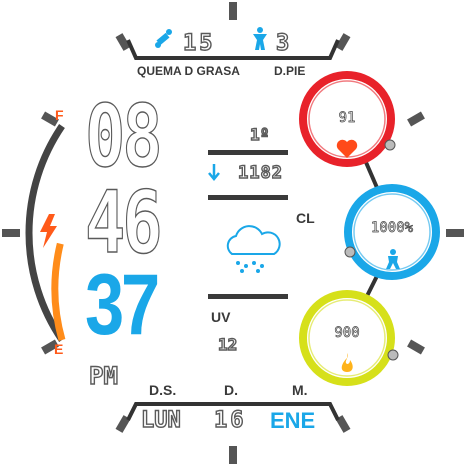 This screenshot has height=466, width=466. I want to click on heart-ring-knob, so click(390, 145).